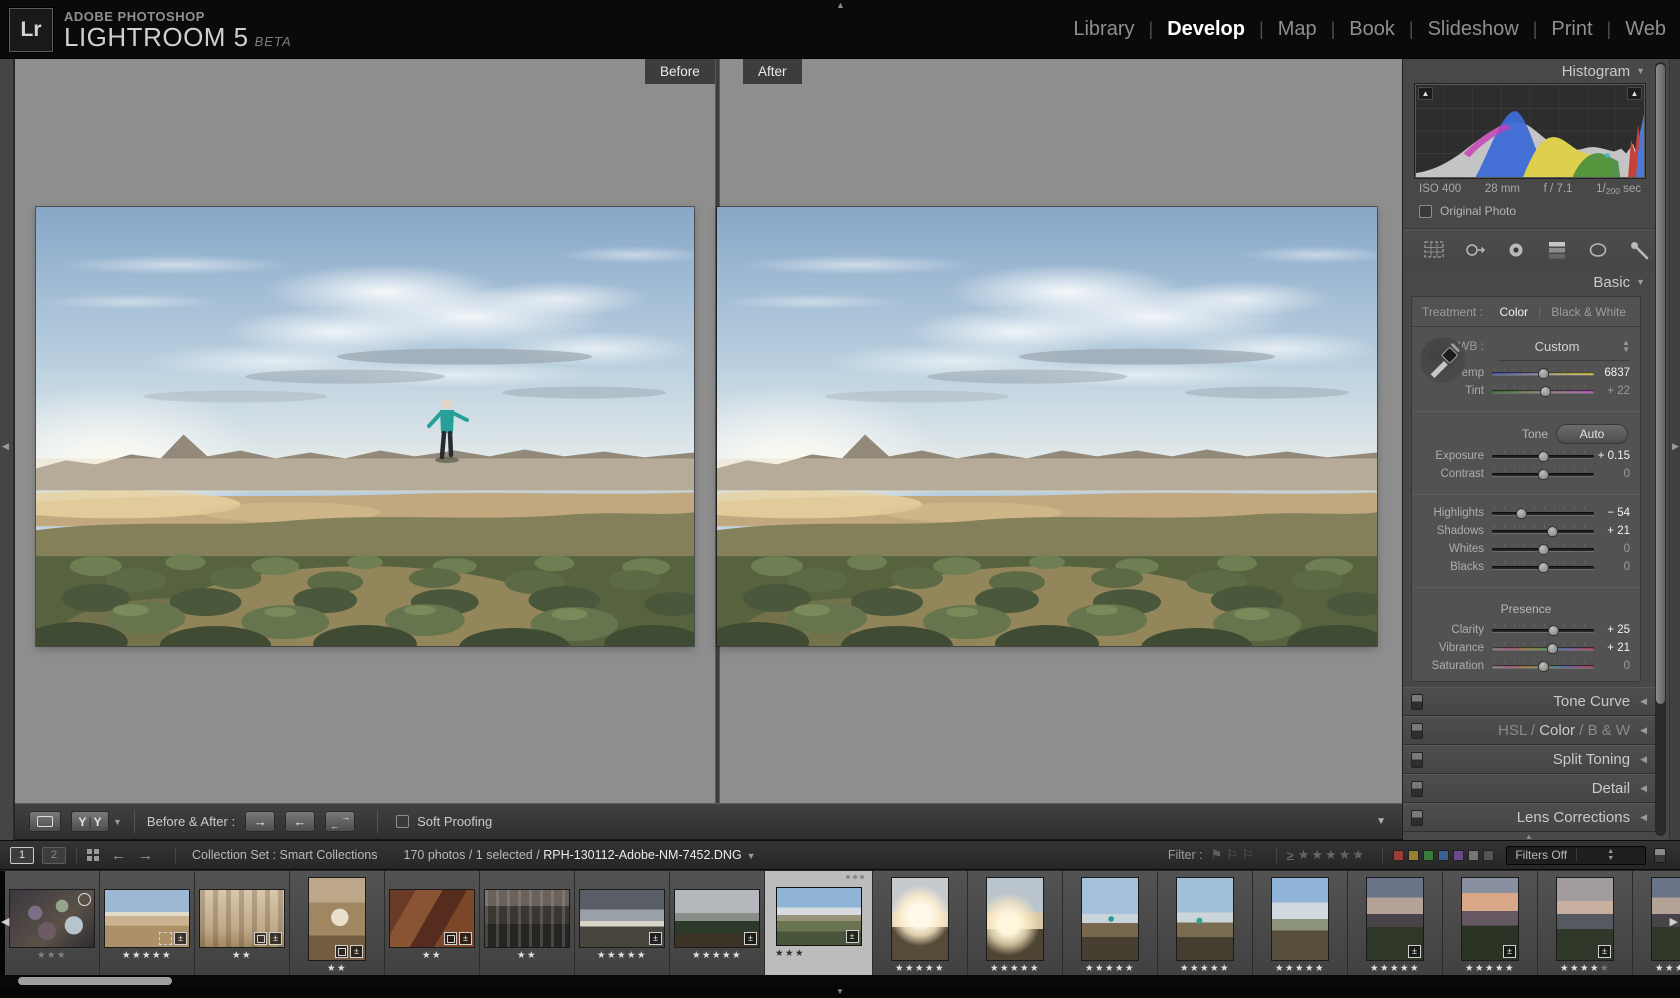 The width and height of the screenshot is (1680, 998). I want to click on thumbnail-options-dots-icon, so click(855, 877).